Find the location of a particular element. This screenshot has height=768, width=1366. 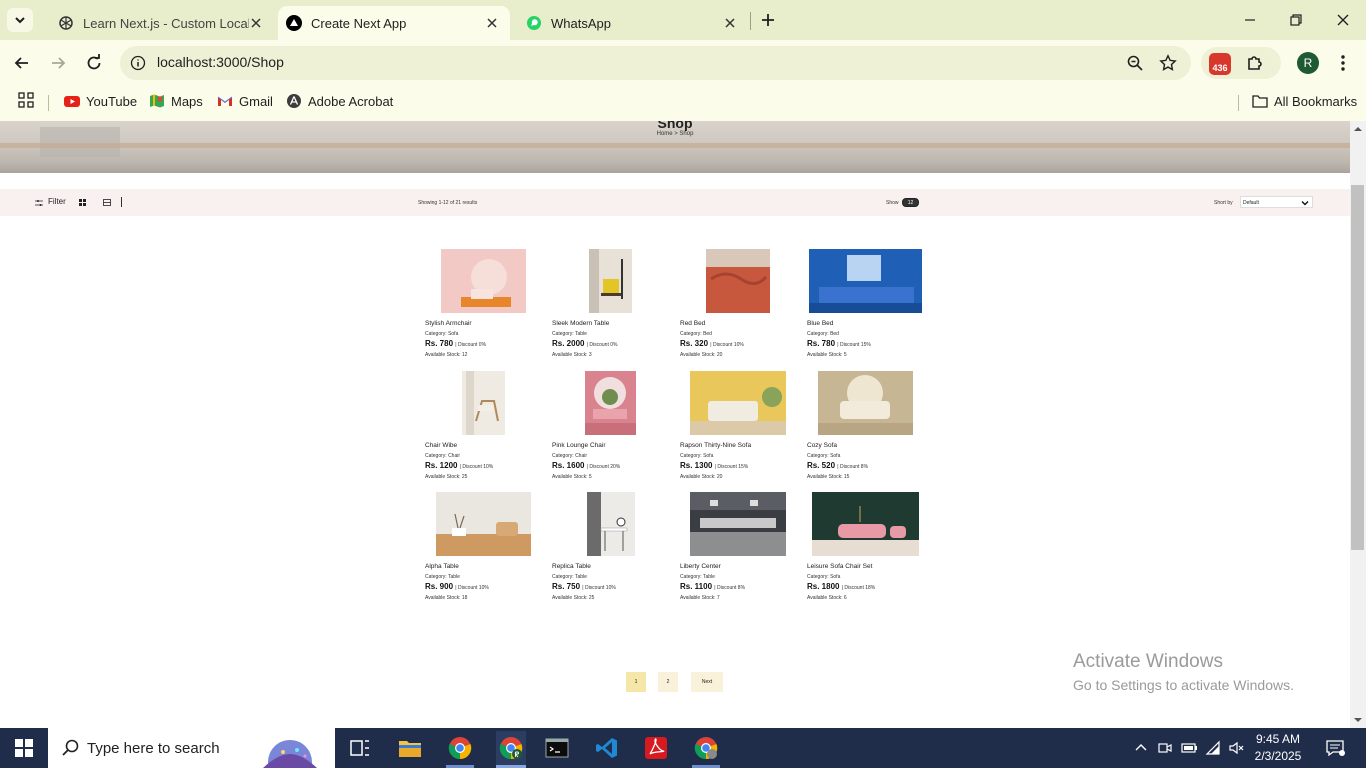

page-scrollbar is located at coordinates (1358, 424).